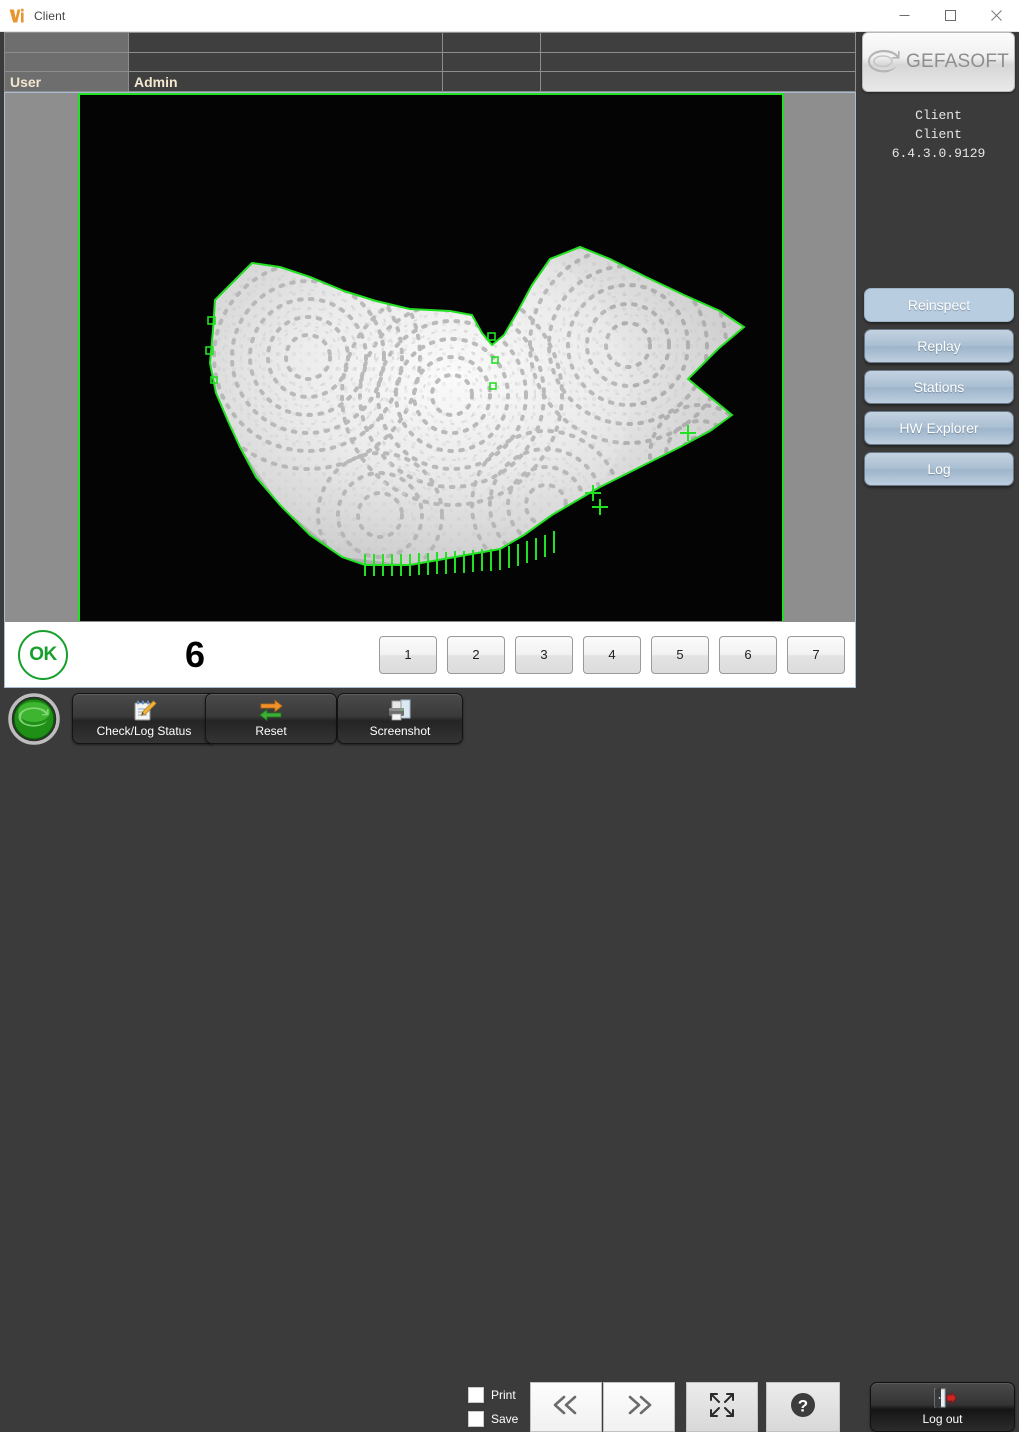 Image resolution: width=1019 pixels, height=1432 pixels. Describe the element at coordinates (408, 654) in the screenshot. I see `camera-button-1: 1` at that location.